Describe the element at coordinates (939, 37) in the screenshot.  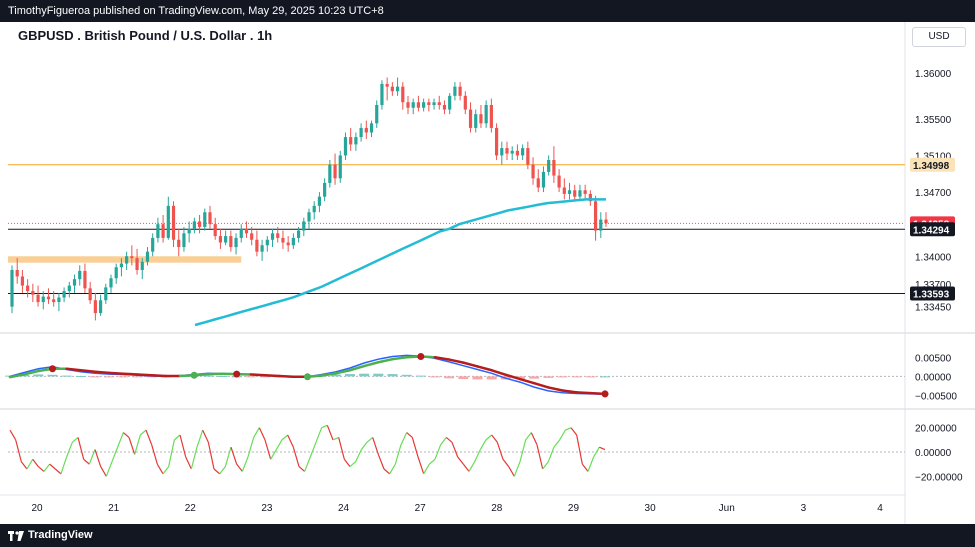
I see `currency-button: USD` at that location.